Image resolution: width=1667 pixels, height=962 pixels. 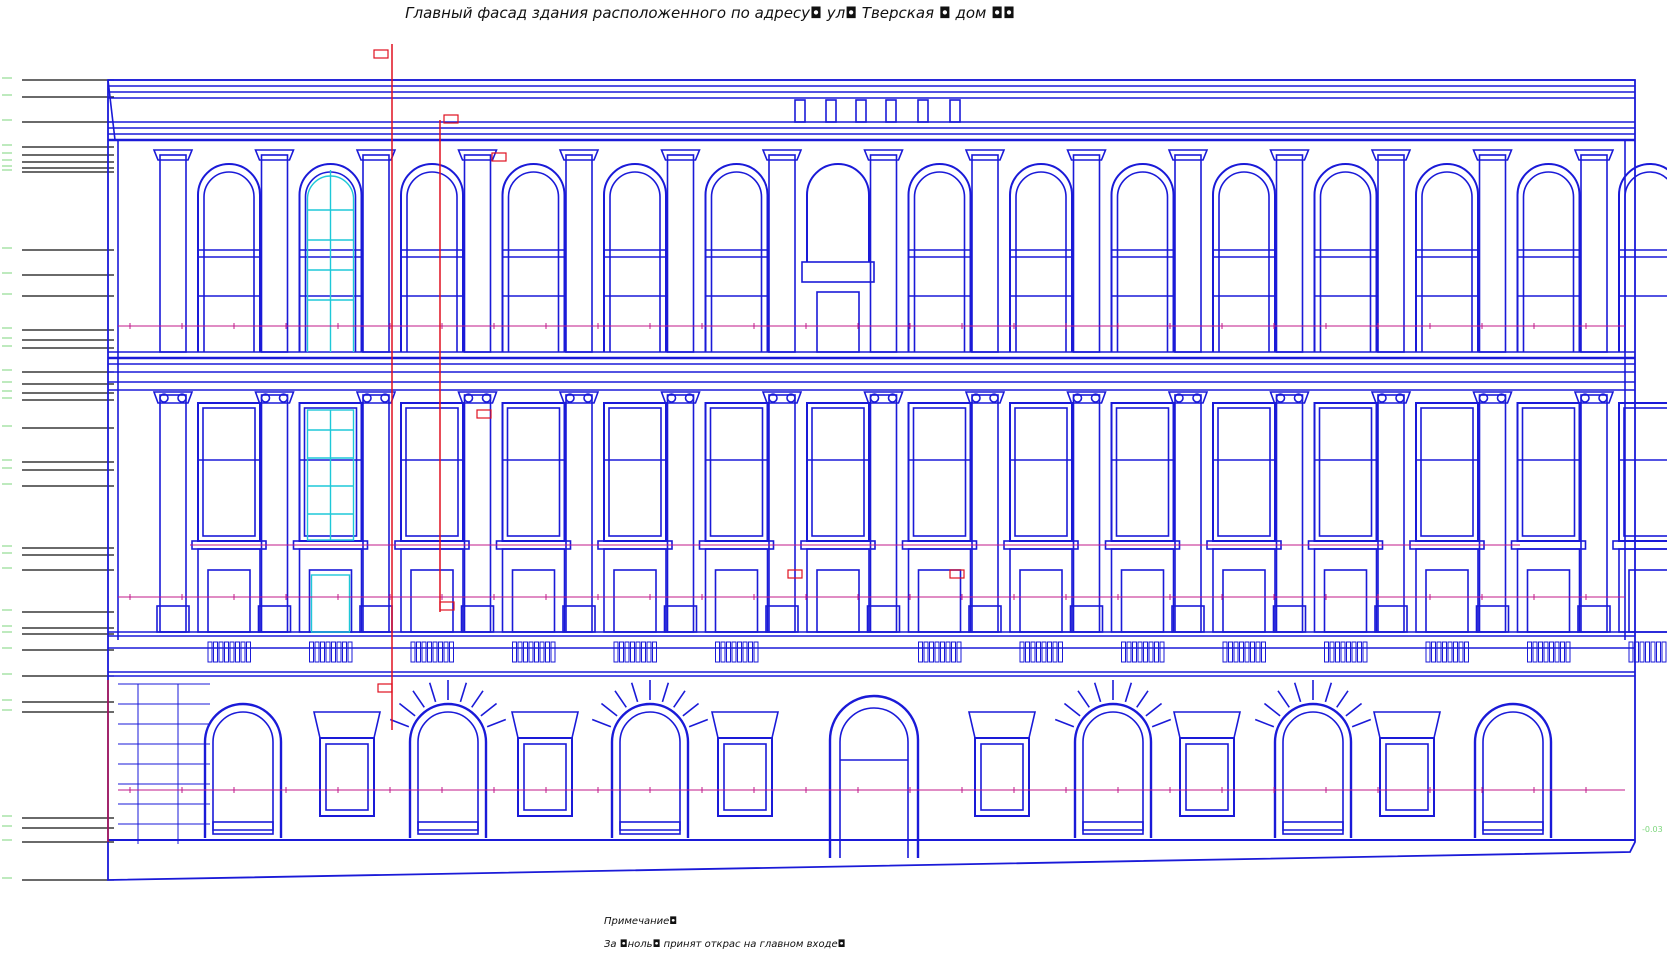 I want to click on door-opening, so click(x=838, y=322).